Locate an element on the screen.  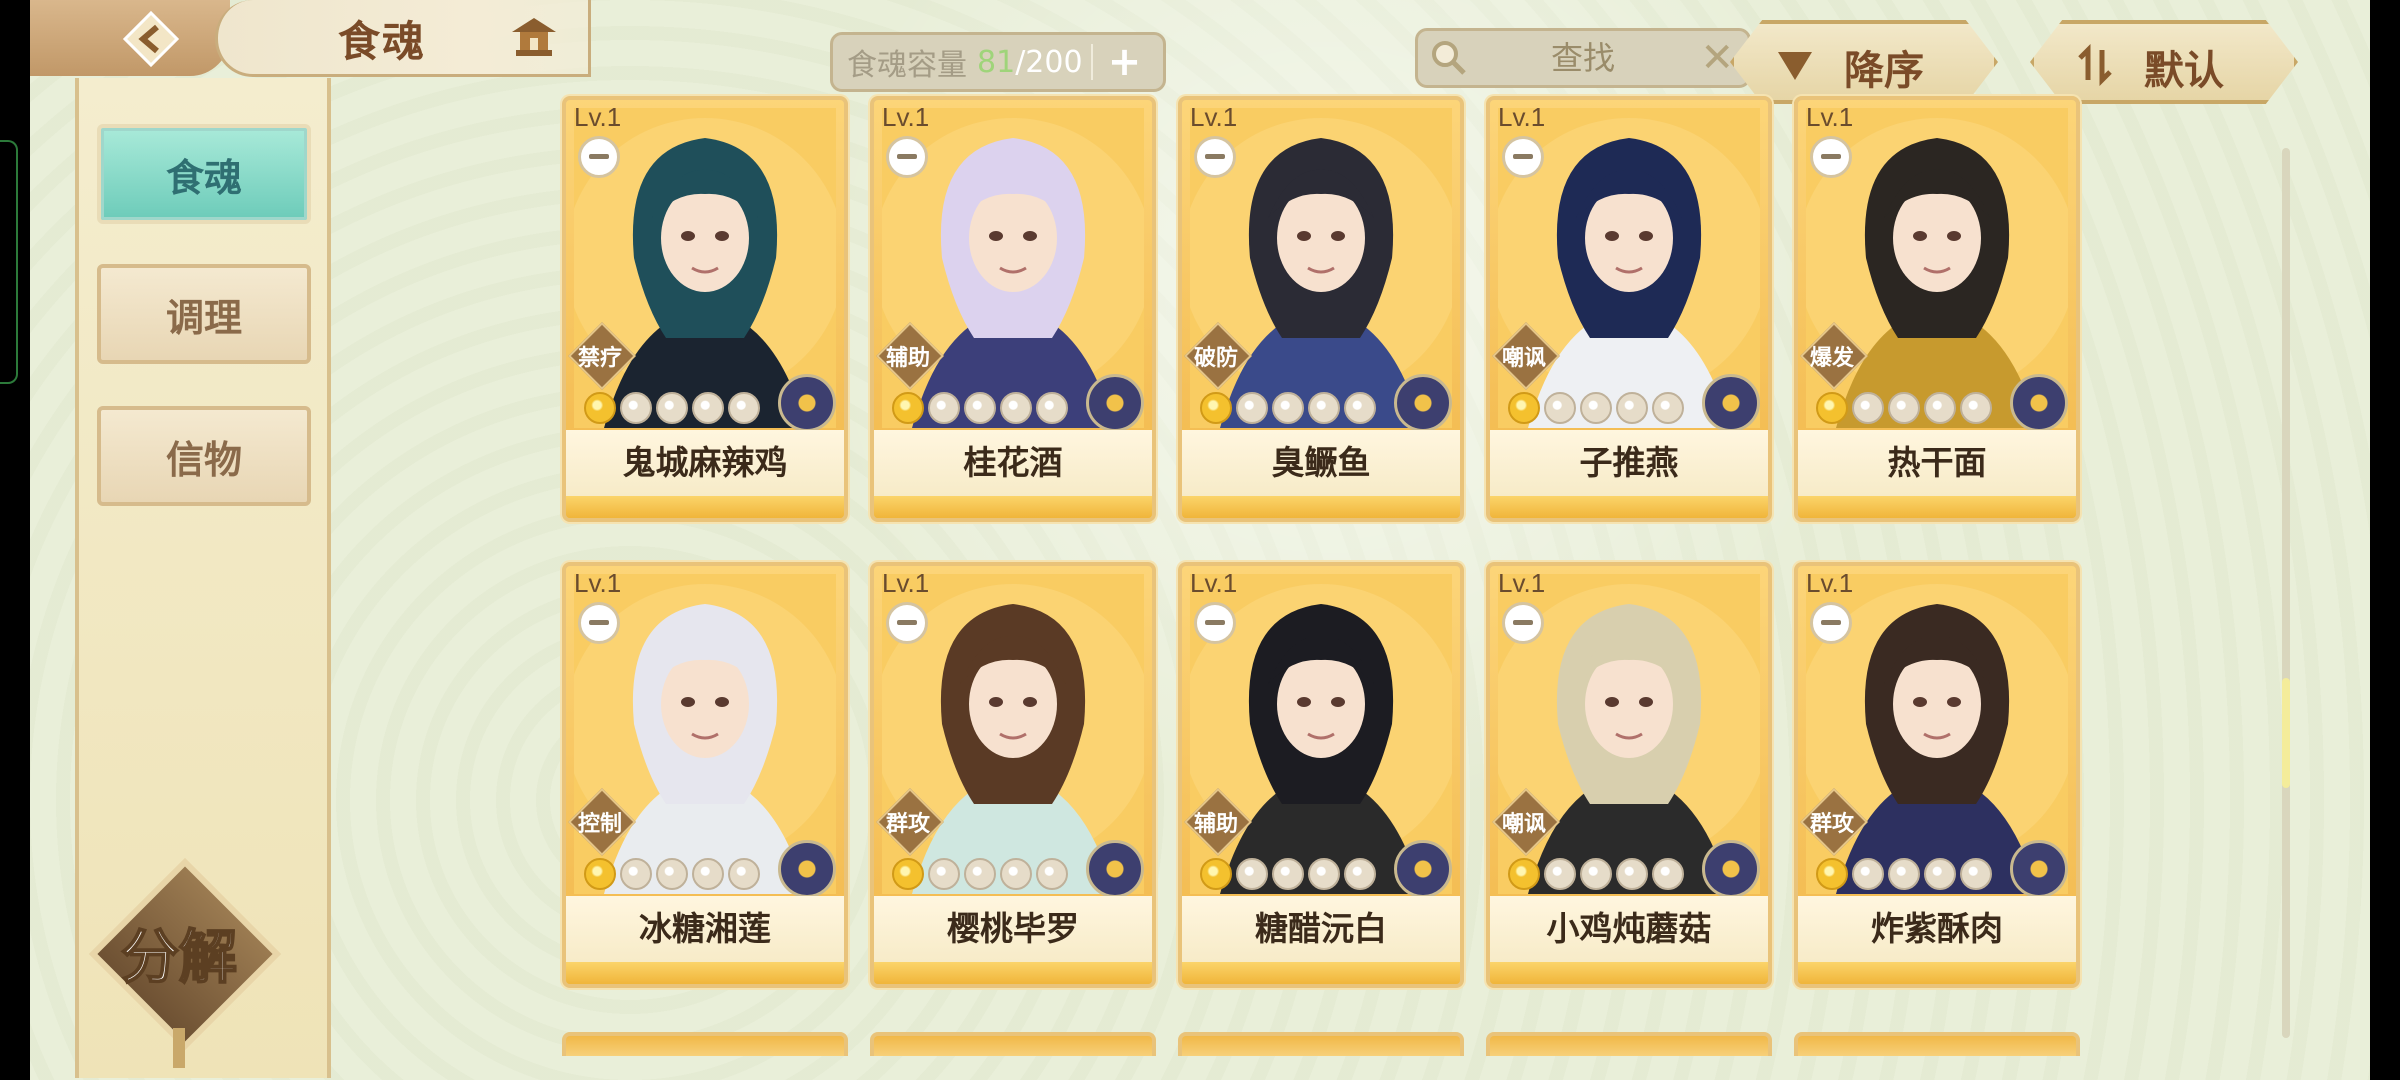
character-name: 子推燕 is located at coordinates (1629, 462).